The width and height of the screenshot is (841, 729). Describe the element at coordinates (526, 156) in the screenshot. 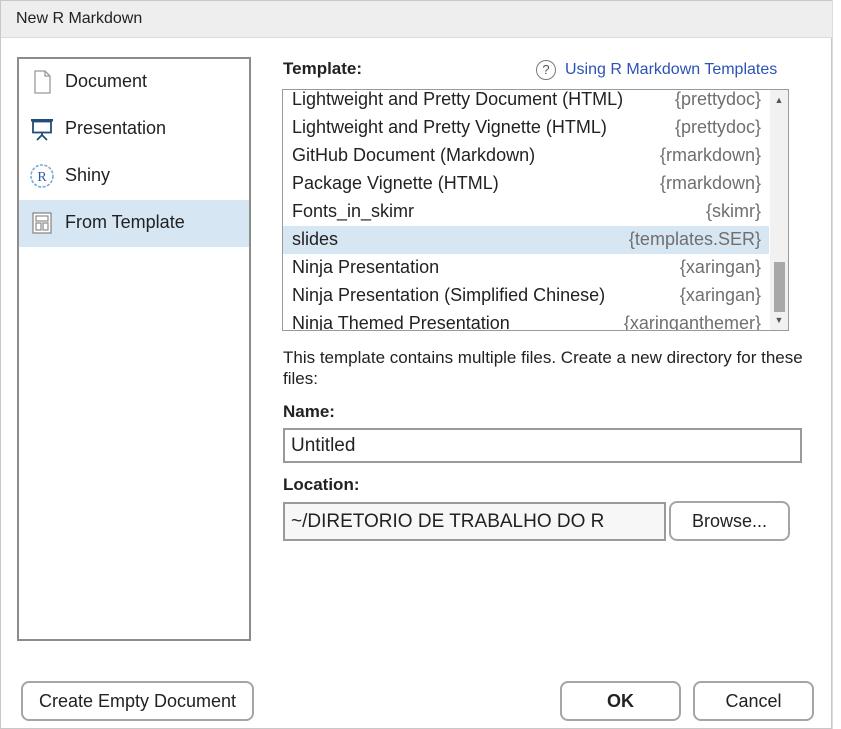

I see `list-item: GitHub Document (Markdown) {rmarkdown}` at that location.